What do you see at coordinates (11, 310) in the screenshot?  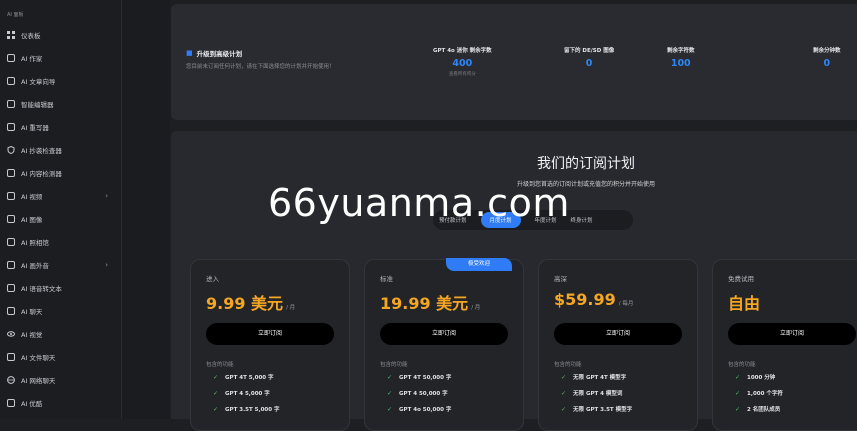 I see `chat-icon` at bounding box center [11, 310].